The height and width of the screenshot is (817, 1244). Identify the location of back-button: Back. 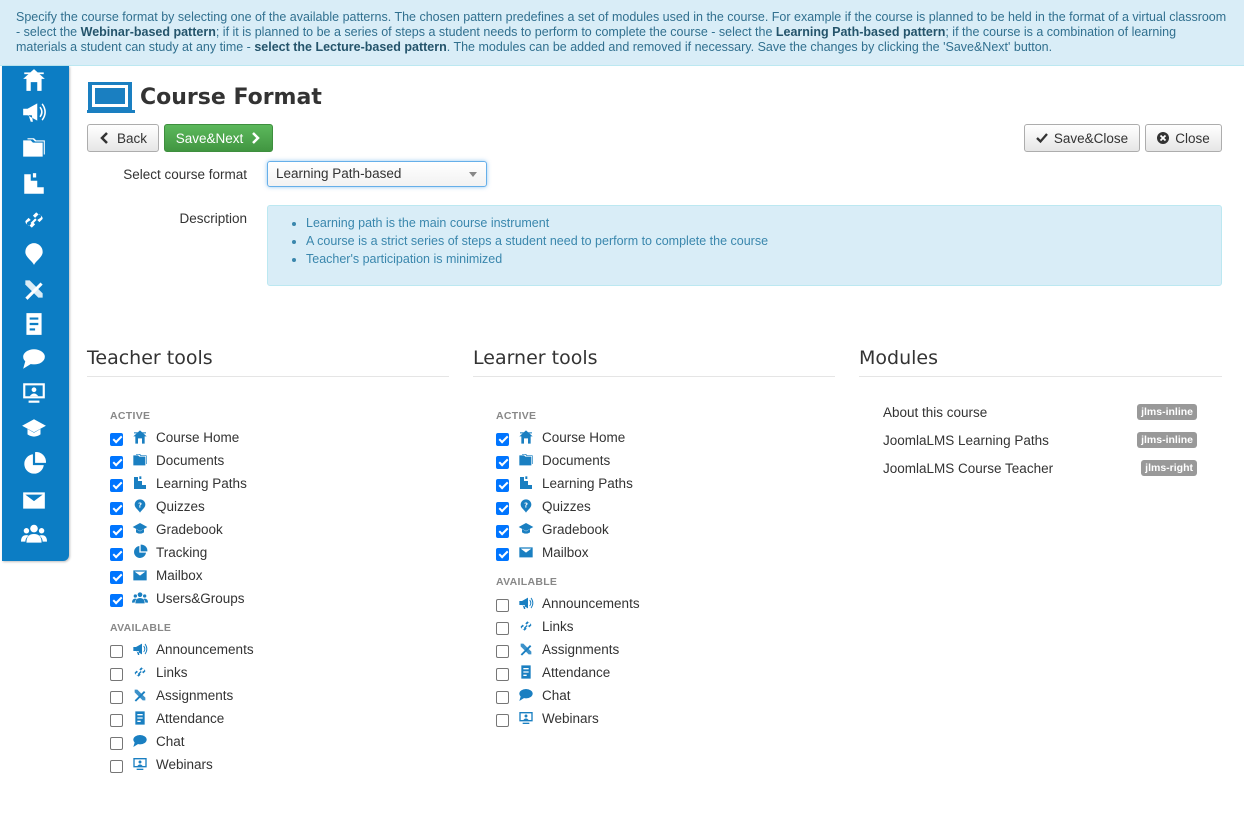
(123, 138).